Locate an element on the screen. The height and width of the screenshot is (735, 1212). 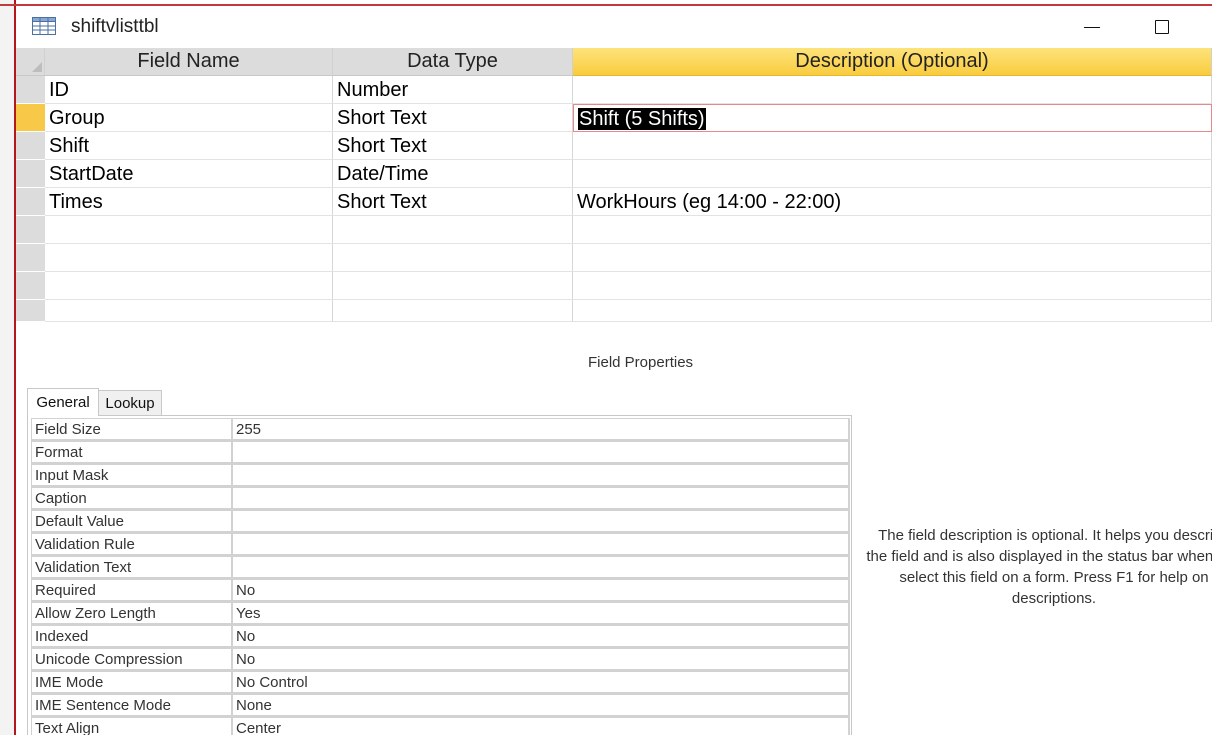
data-type-cell: Date/Time is located at coordinates (453, 174).